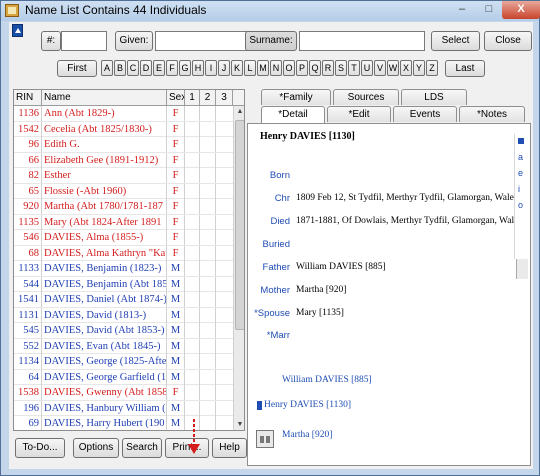 Image resolution: width=540 pixels, height=476 pixels. Describe the element at coordinates (354, 68) in the screenshot. I see `letter-button-t: T` at that location.